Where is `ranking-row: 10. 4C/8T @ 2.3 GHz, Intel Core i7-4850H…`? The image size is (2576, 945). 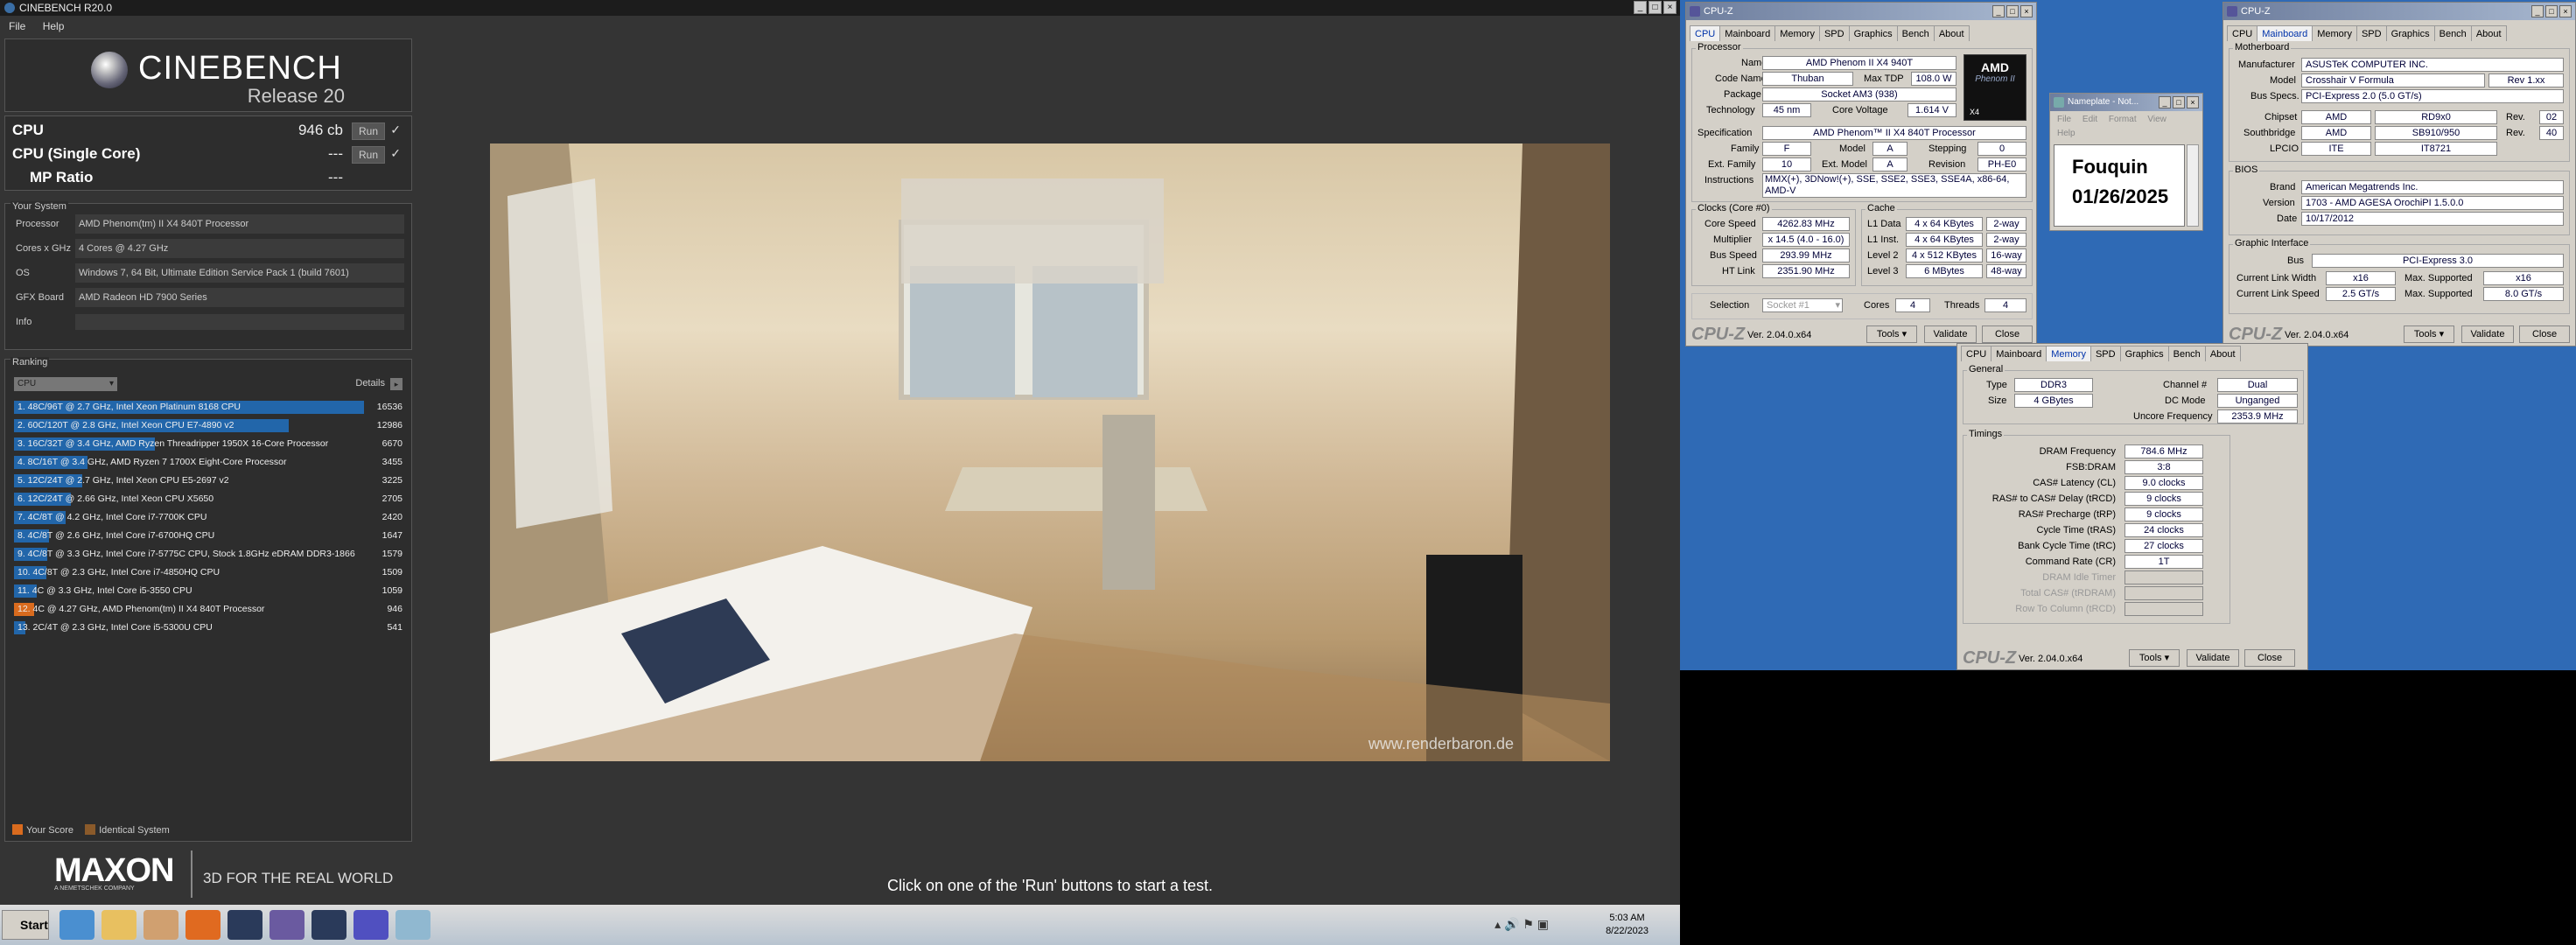 ranking-row: 10. 4C/8T @ 2.3 GHz, Intel Core i7-4850H… is located at coordinates (209, 572).